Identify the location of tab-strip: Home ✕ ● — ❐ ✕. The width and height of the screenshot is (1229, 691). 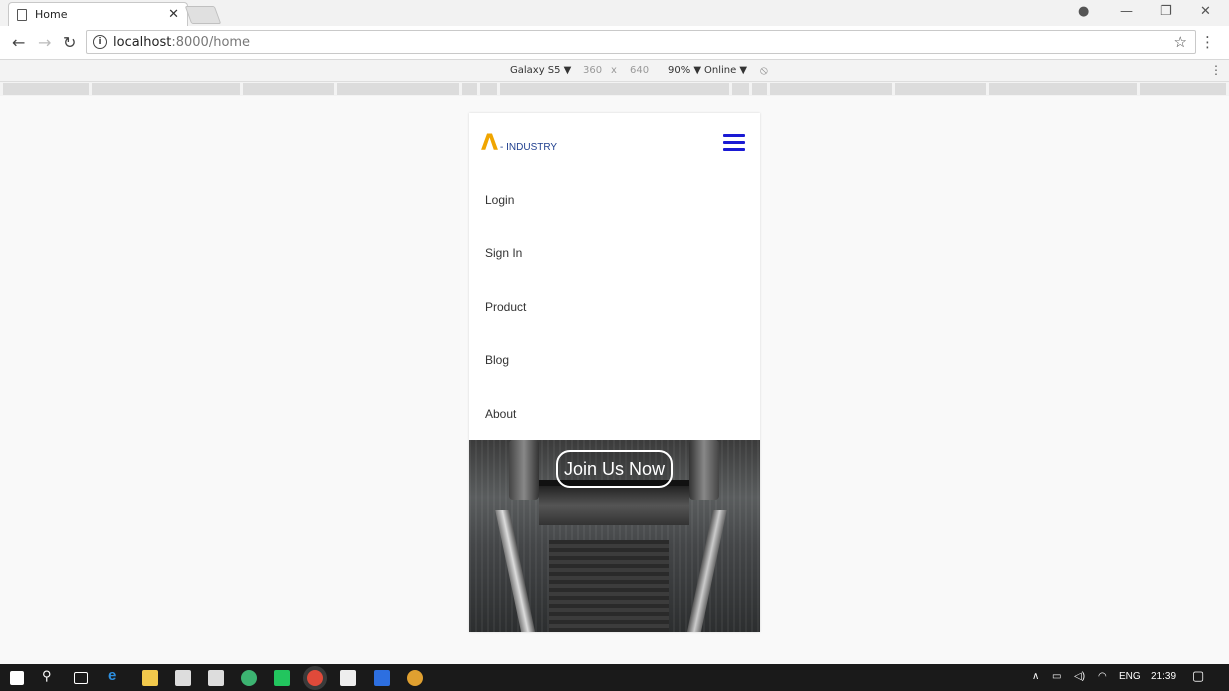
(614, 13).